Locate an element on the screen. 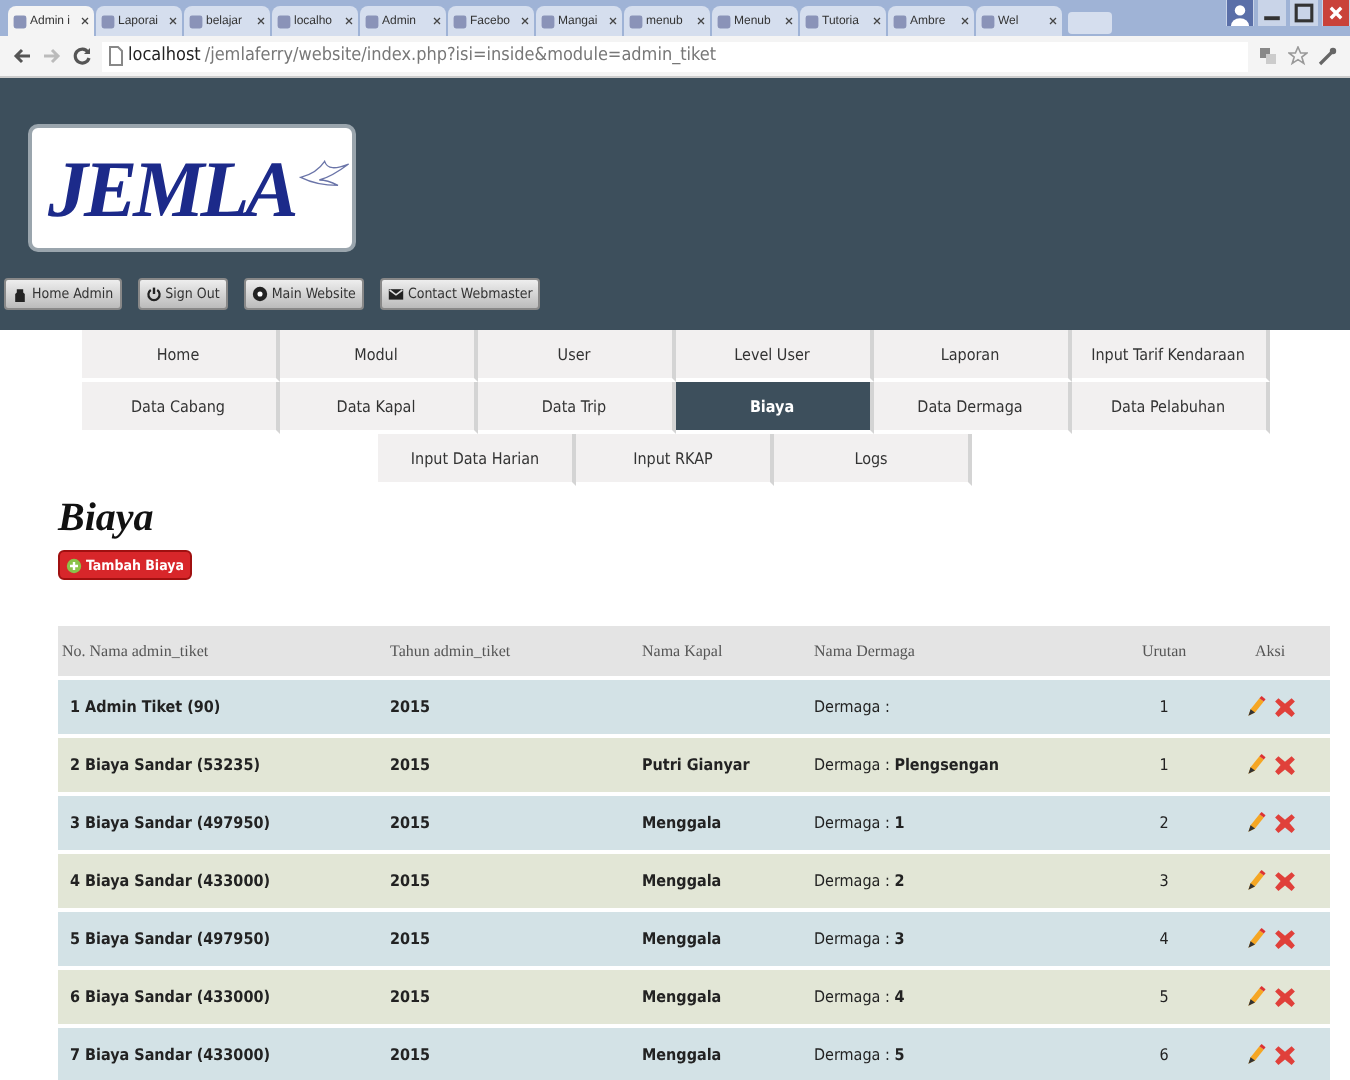 Image resolution: width=1350 pixels, height=1080 pixels. url-path: /jemlaferry/website/index.php?isi=inside&module=admin_tiket is located at coordinates (460, 56).